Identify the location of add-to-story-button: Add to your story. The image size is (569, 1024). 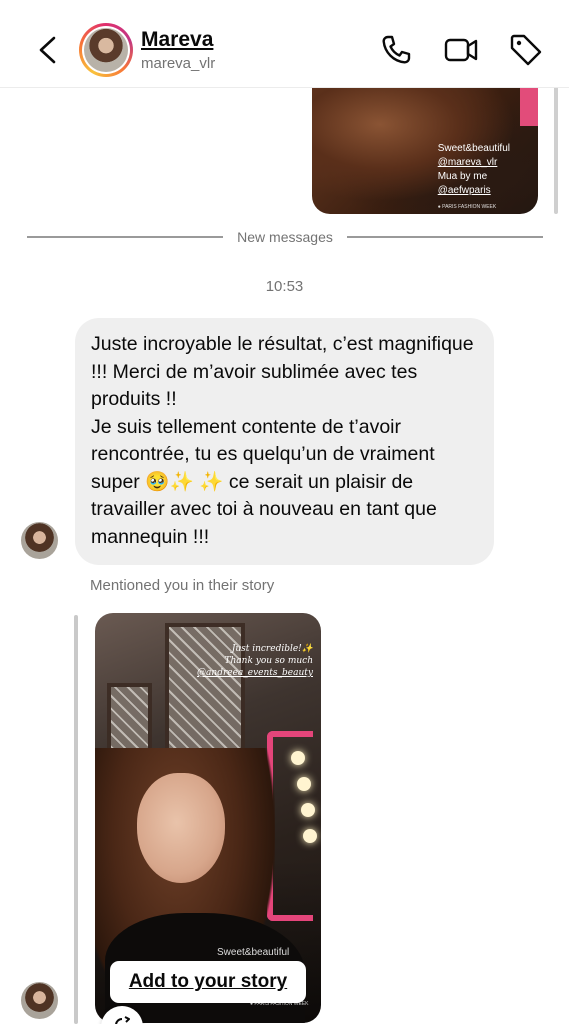
(208, 982).